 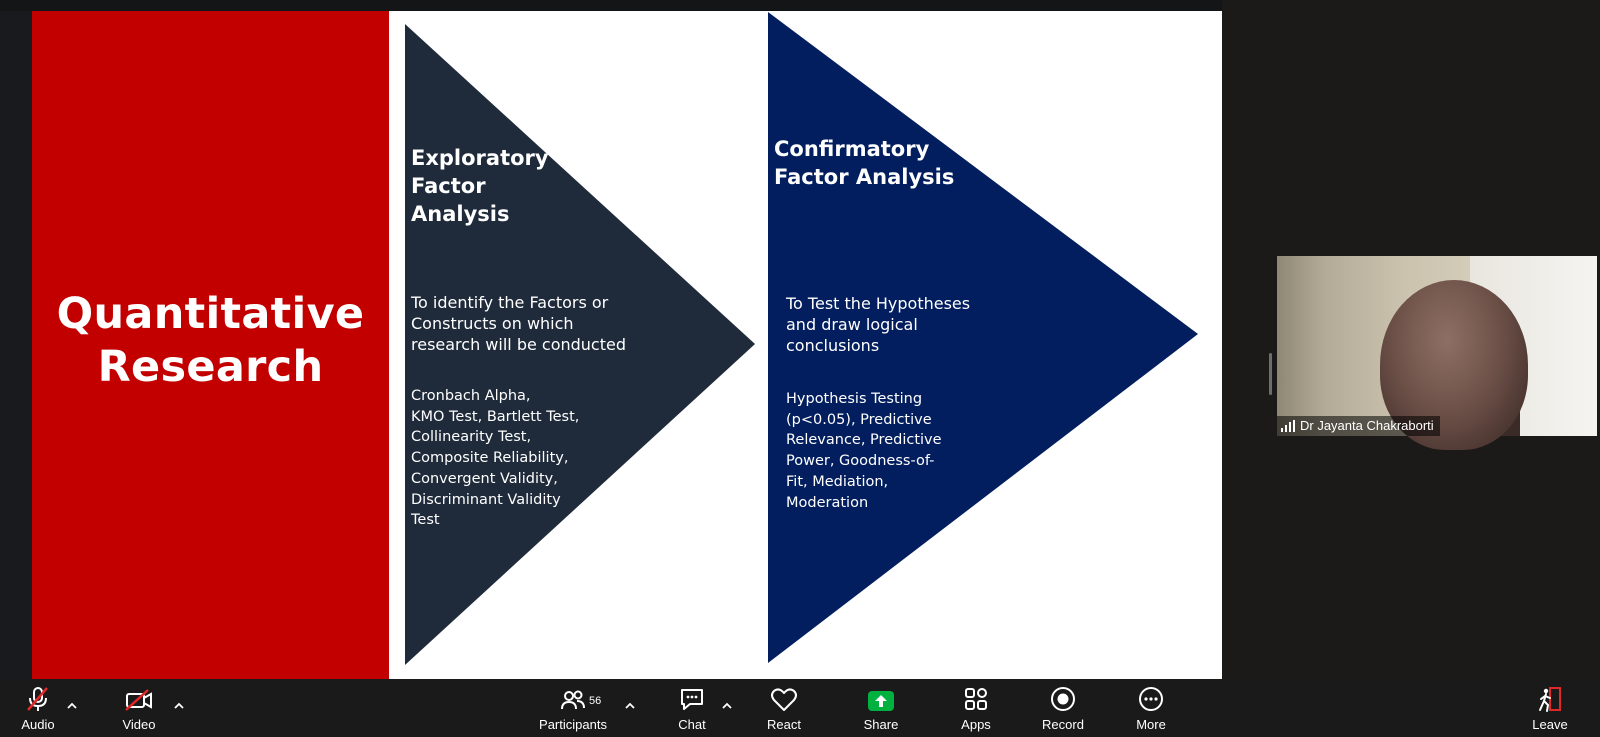 I want to click on signal-strength-icon, so click(x=1288, y=426).